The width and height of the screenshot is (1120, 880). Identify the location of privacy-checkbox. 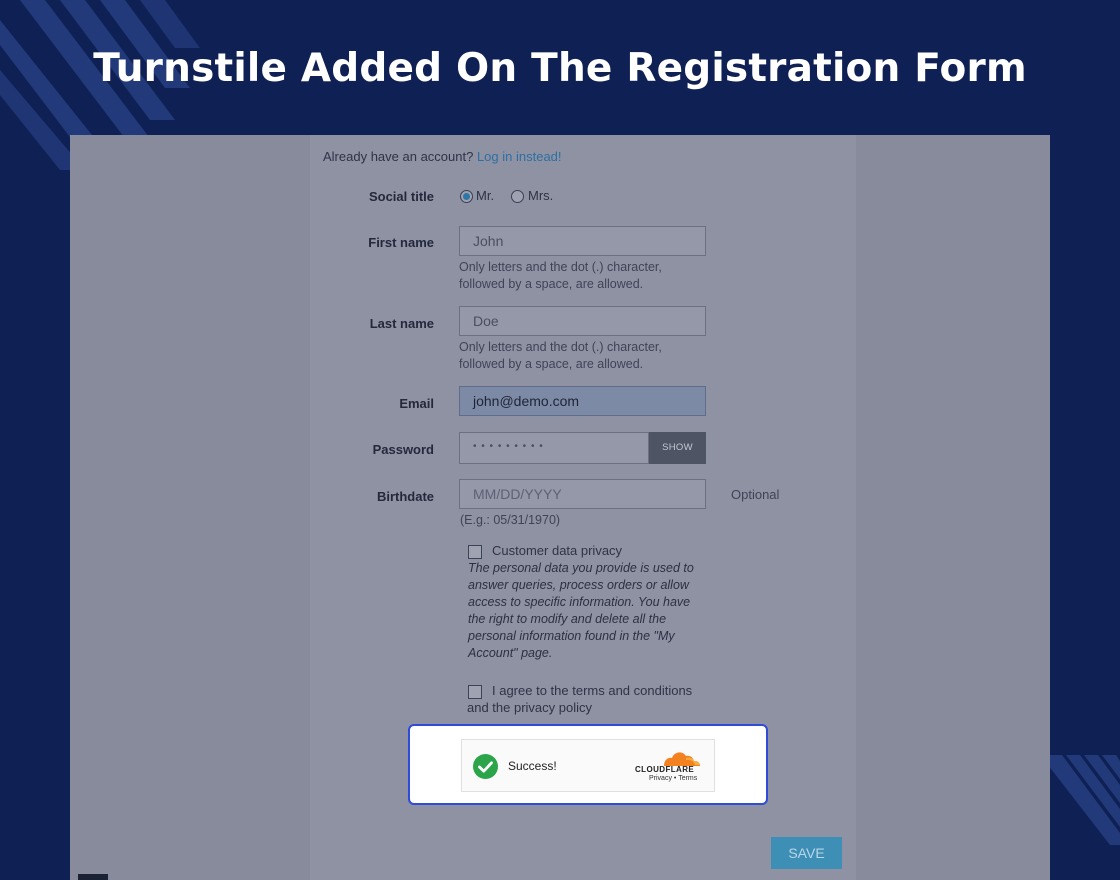
(475, 552).